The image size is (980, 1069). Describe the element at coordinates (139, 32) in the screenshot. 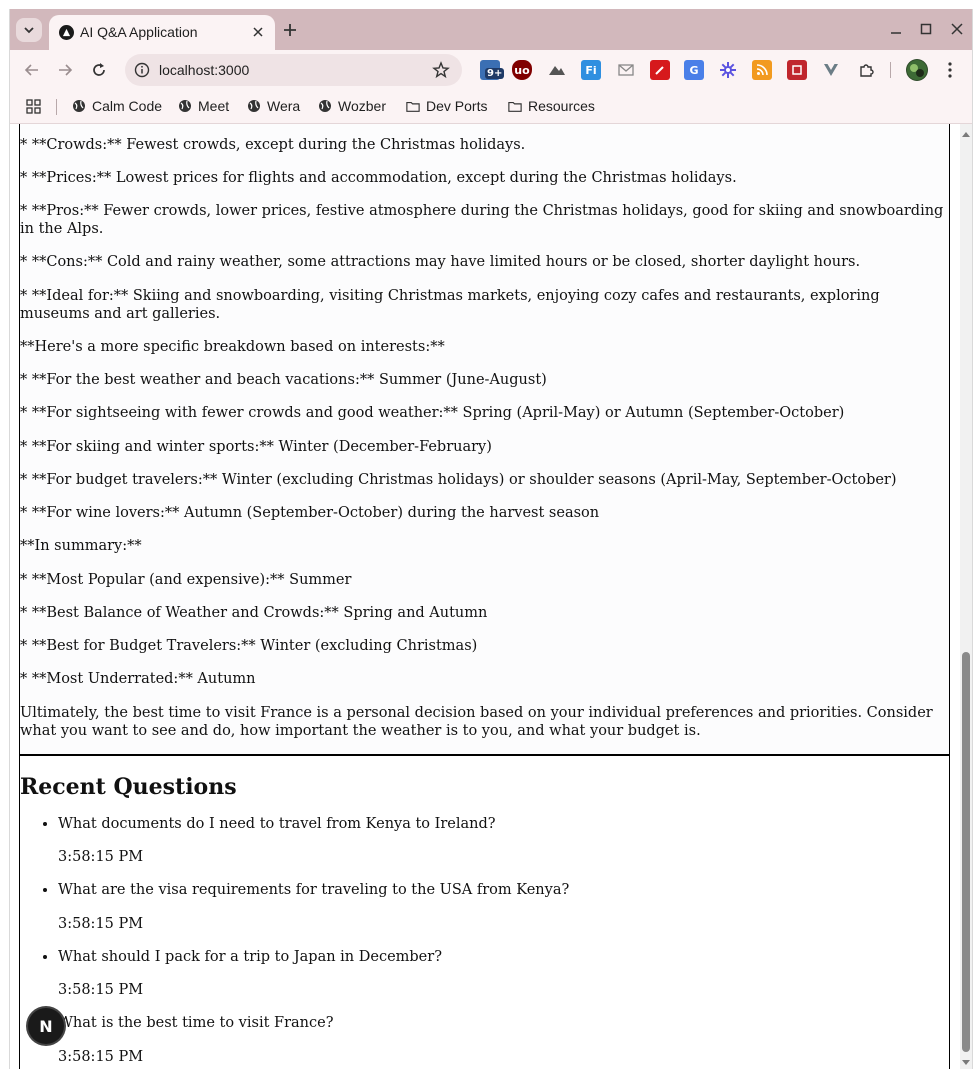

I see `tab-title: AI Q&A Application` at that location.